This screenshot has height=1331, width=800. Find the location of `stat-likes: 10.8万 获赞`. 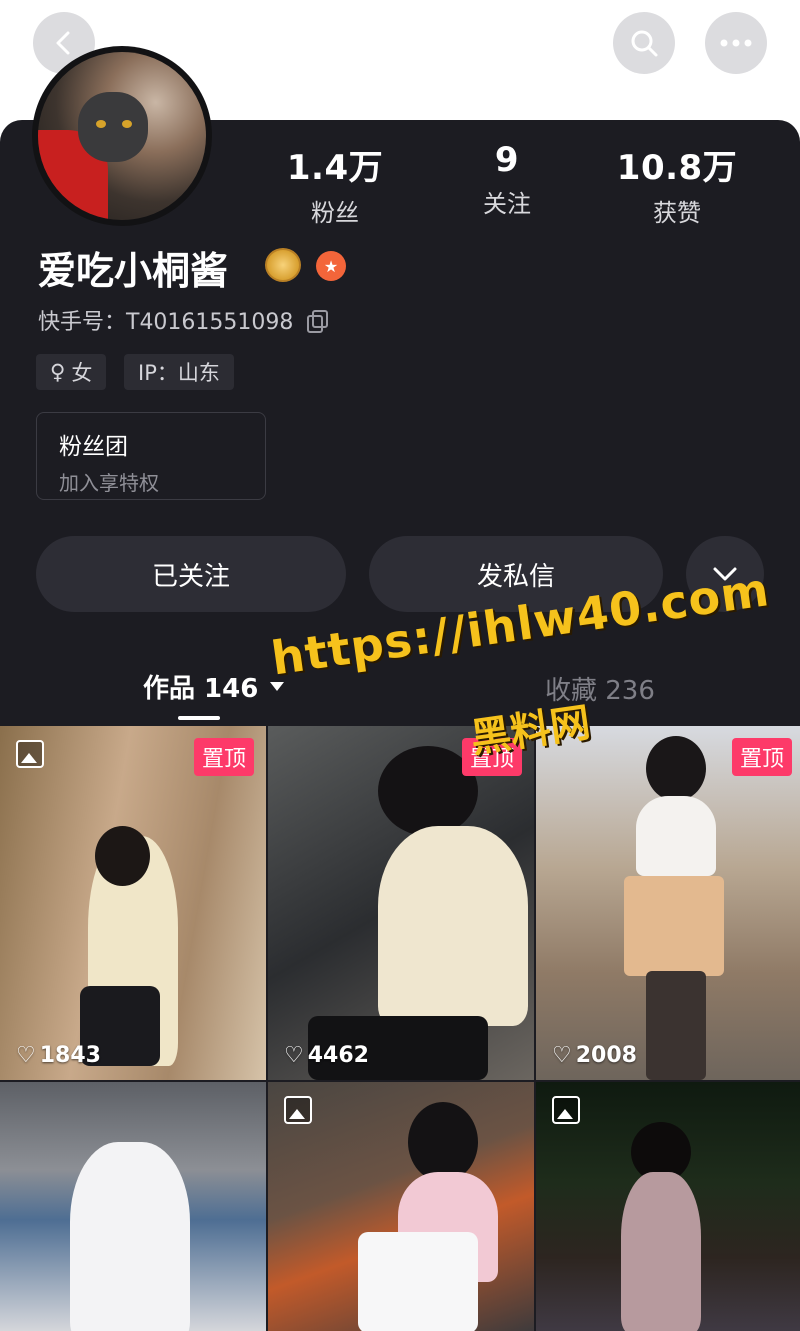

stat-likes: 10.8万 获赞 is located at coordinates (677, 184).